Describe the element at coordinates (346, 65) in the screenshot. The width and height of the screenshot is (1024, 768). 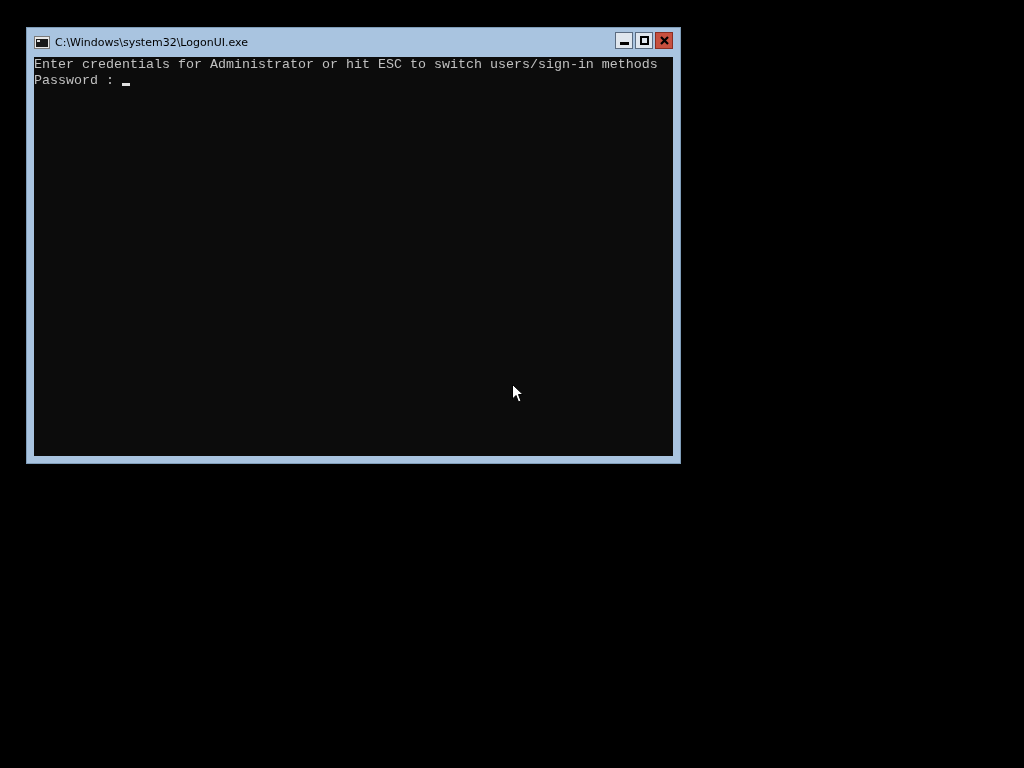
I see `console-text: Enter credentials for Administrator or hit ESC to switch users/sign-in methods` at that location.